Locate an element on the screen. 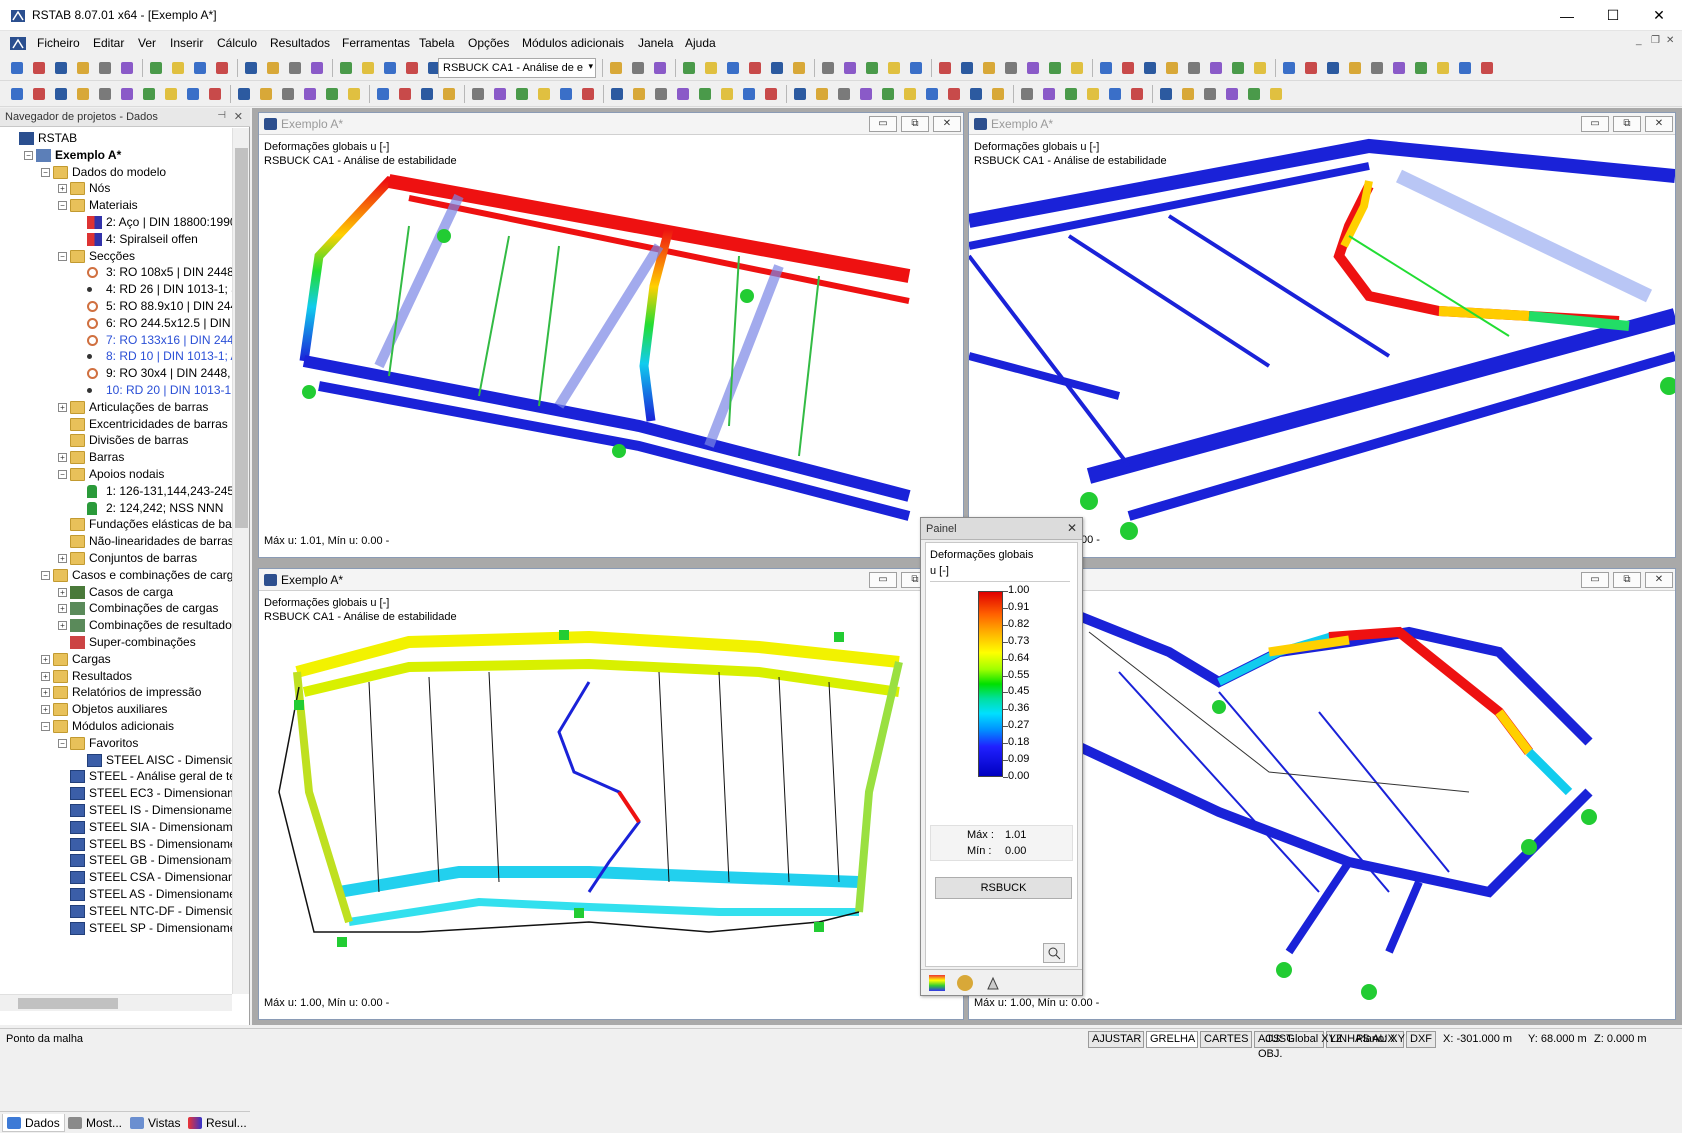 Image resolution: width=1682 pixels, height=1133 pixels. navigator-close-icon: ✕ is located at coordinates (238, 116).